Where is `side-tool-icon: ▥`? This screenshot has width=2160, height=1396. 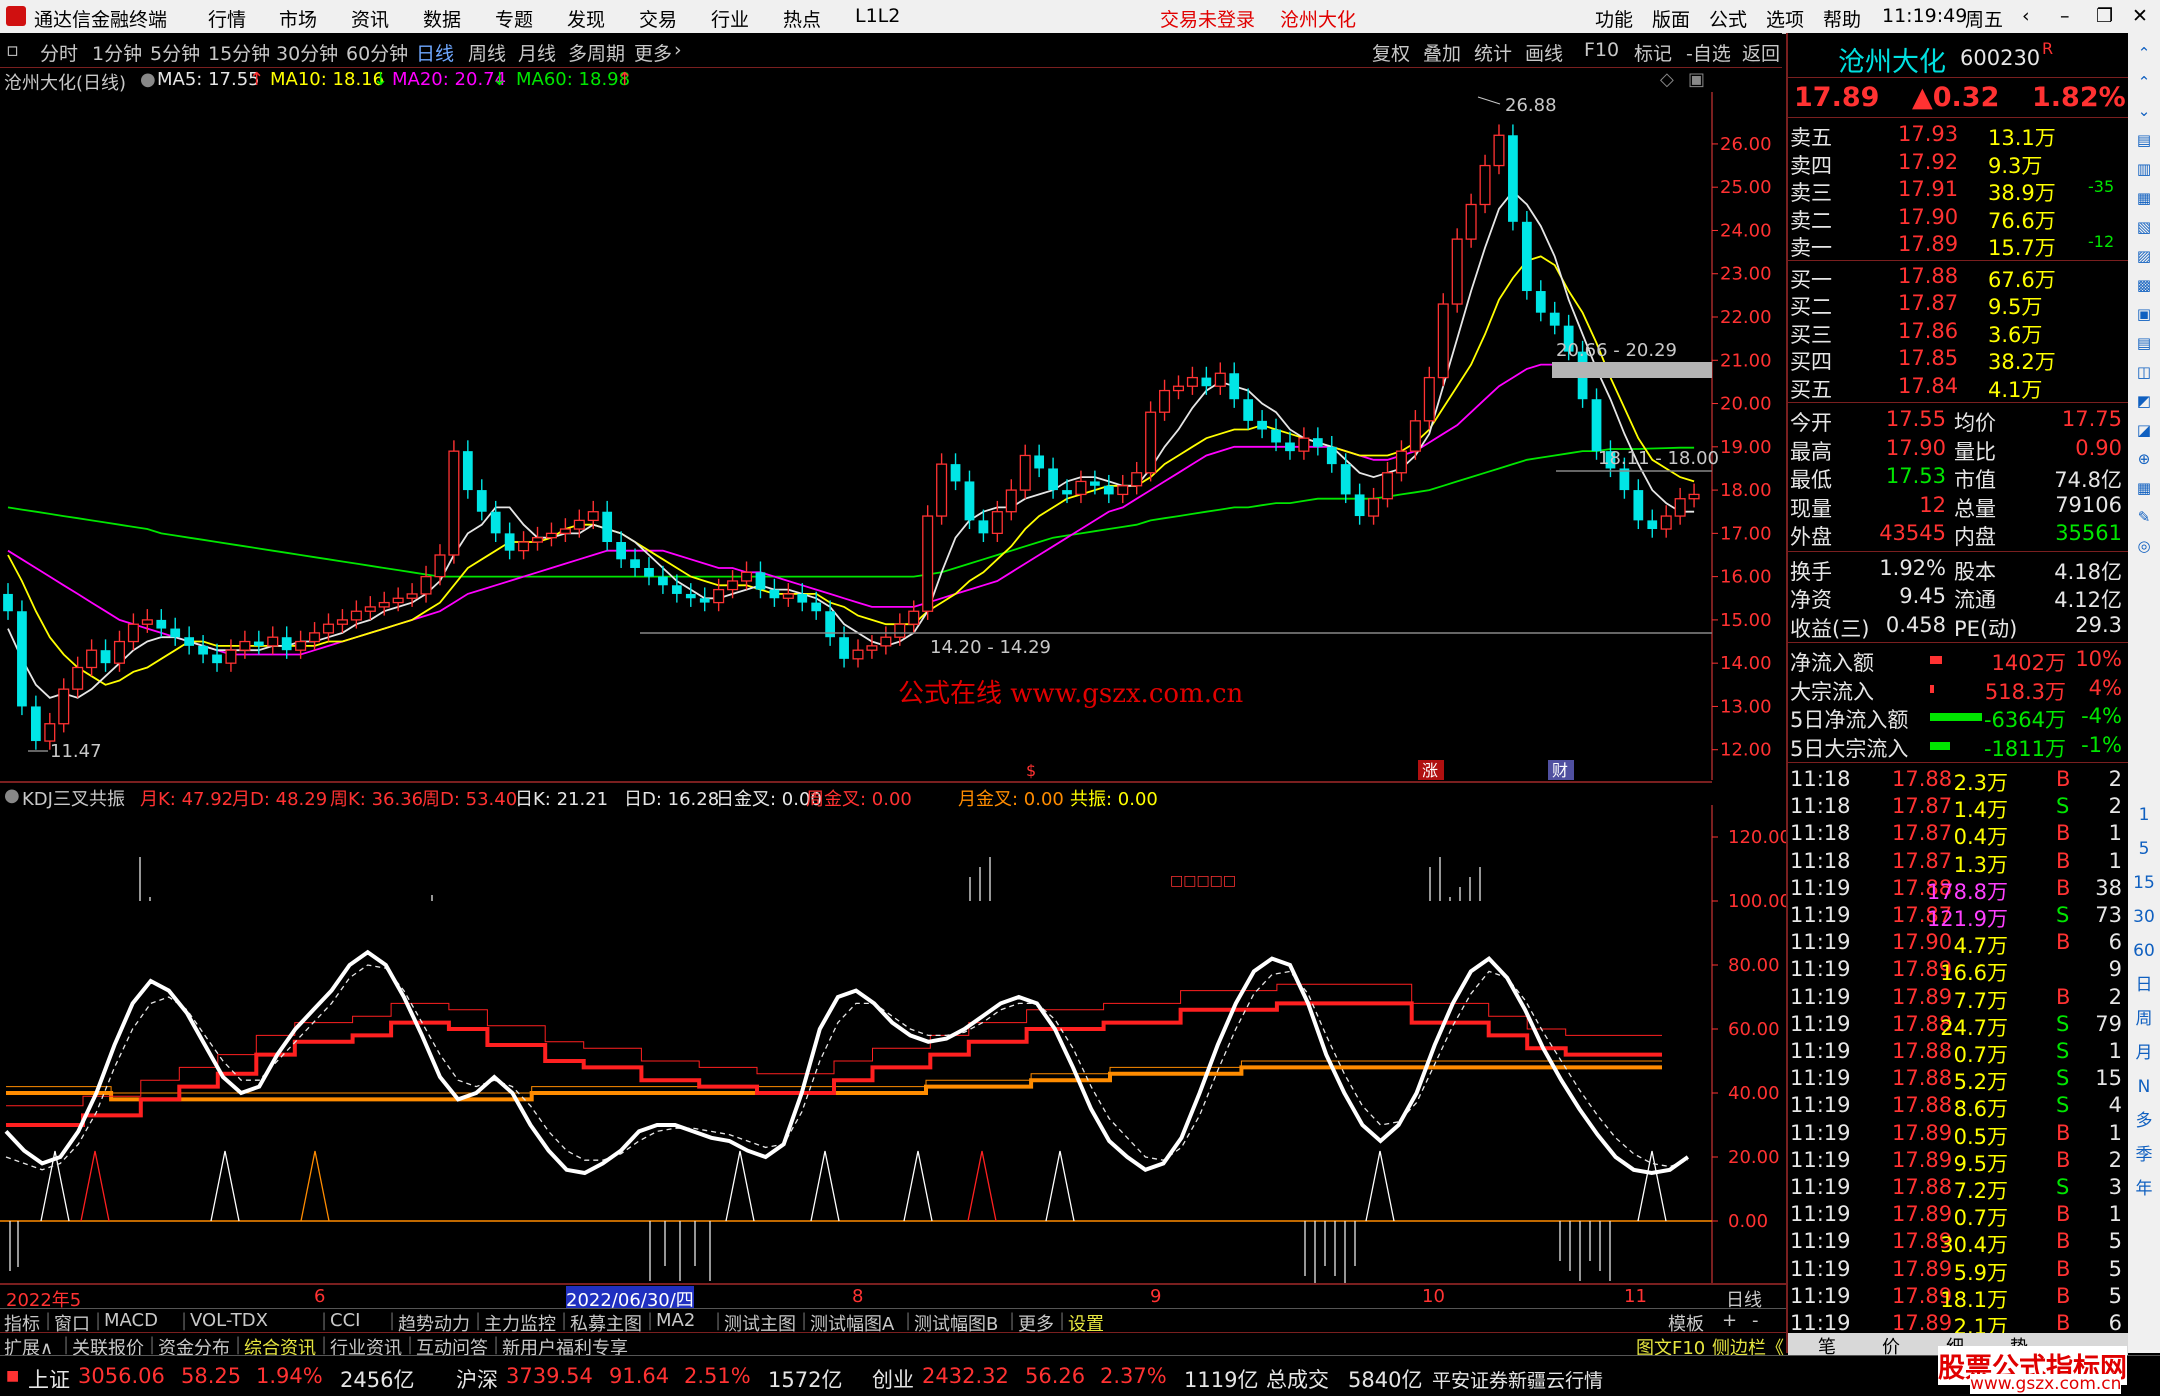 side-tool-icon: ▥ is located at coordinates (2144, 169).